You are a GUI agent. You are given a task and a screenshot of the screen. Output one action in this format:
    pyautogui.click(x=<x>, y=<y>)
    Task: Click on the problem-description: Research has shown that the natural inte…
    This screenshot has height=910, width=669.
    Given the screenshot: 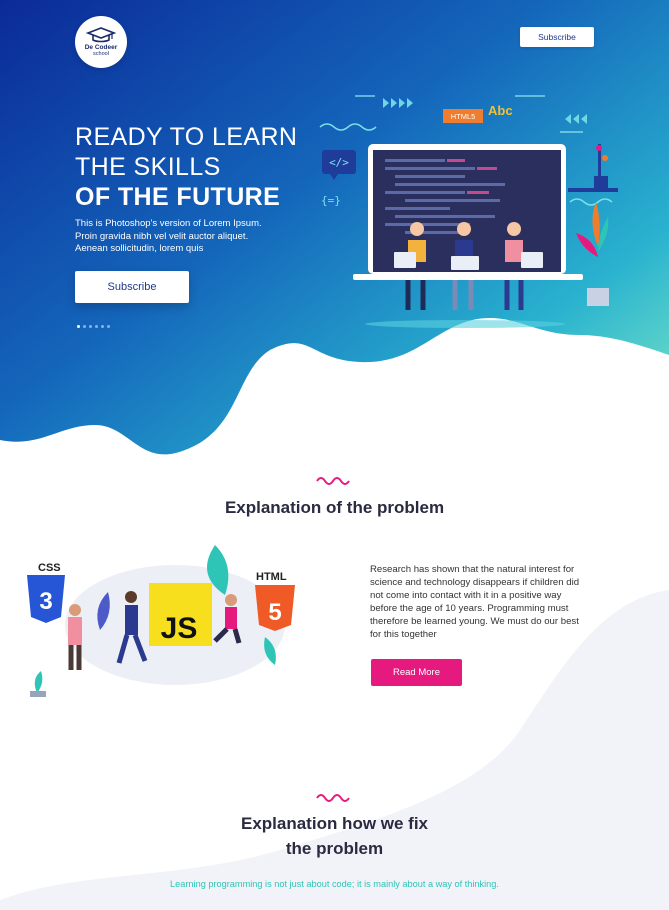 What is the action you would take?
    pyautogui.click(x=475, y=602)
    